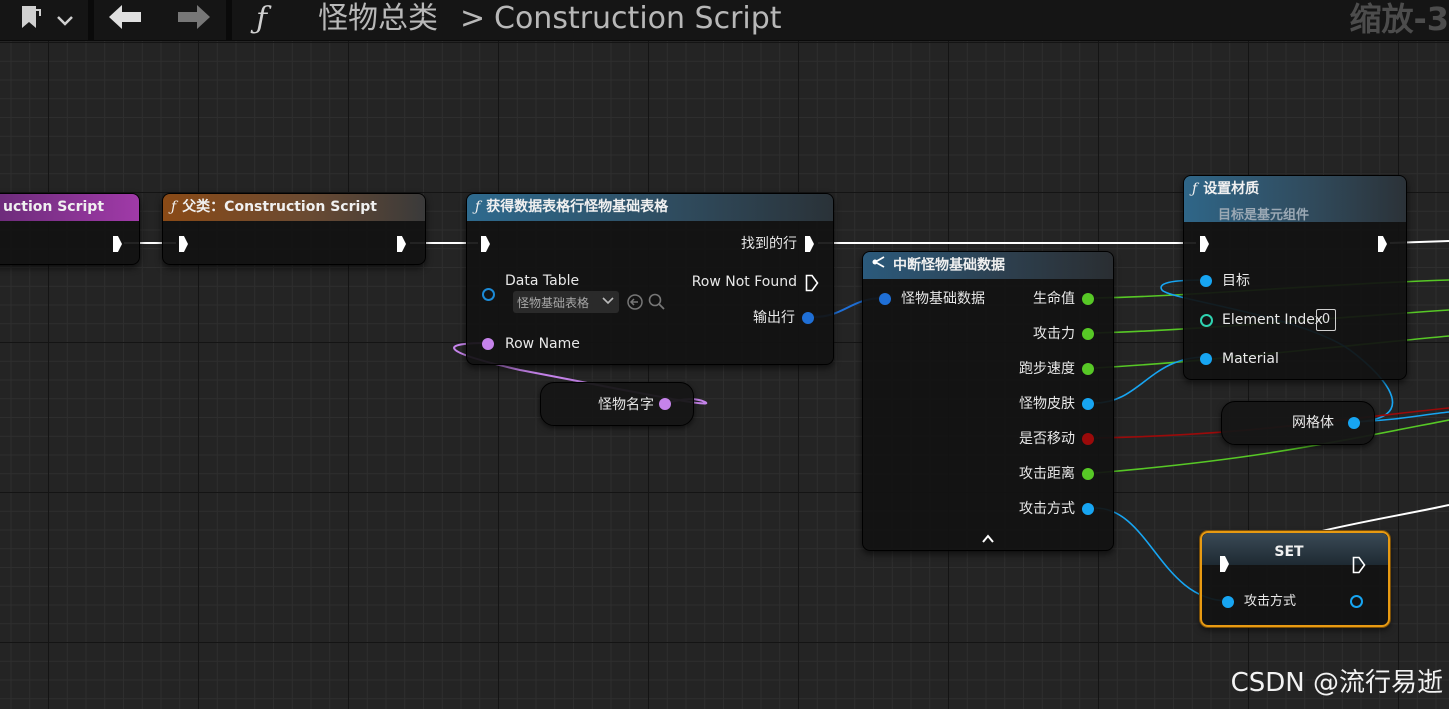 The width and height of the screenshot is (1449, 709). What do you see at coordinates (1088, 369) in the screenshot?
I see `output-run-speed-pin` at bounding box center [1088, 369].